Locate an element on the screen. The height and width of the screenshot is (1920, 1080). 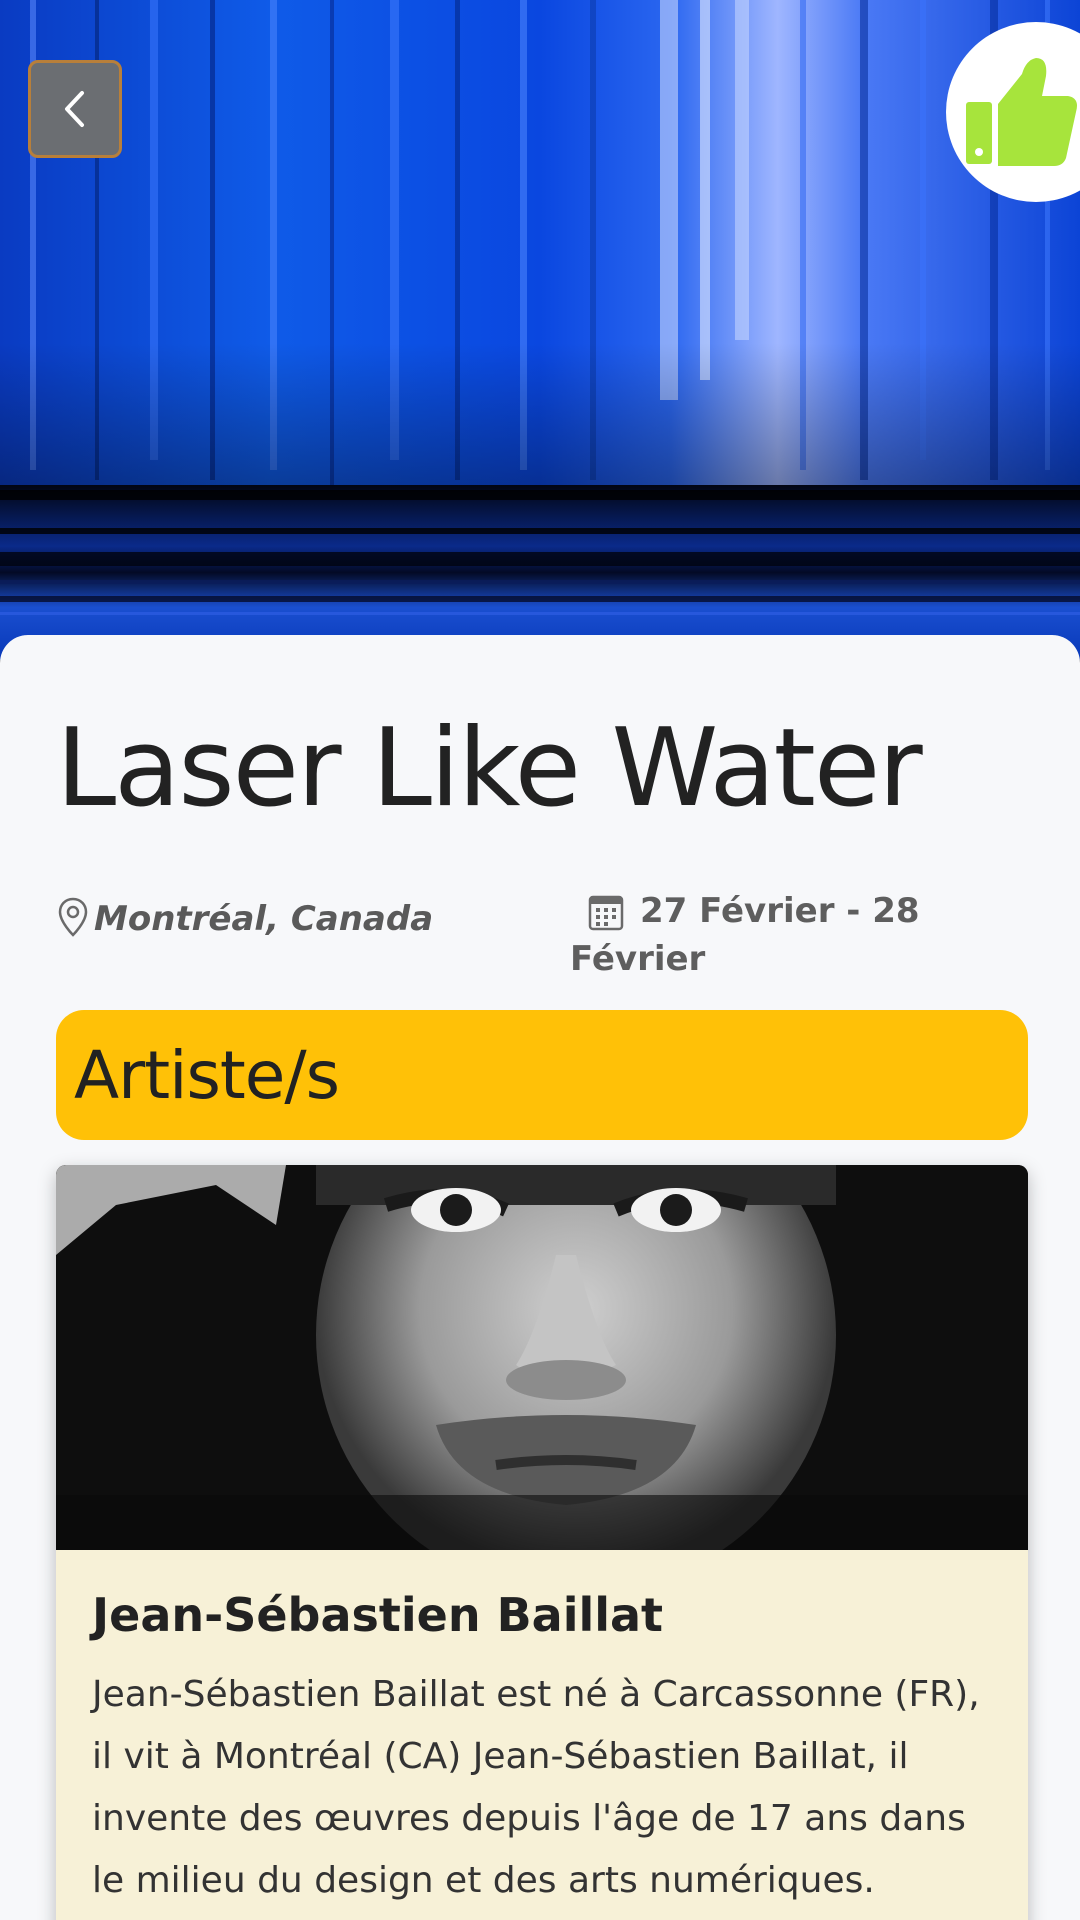
event-location: Montréal, Canada is located at coordinates (245, 919).